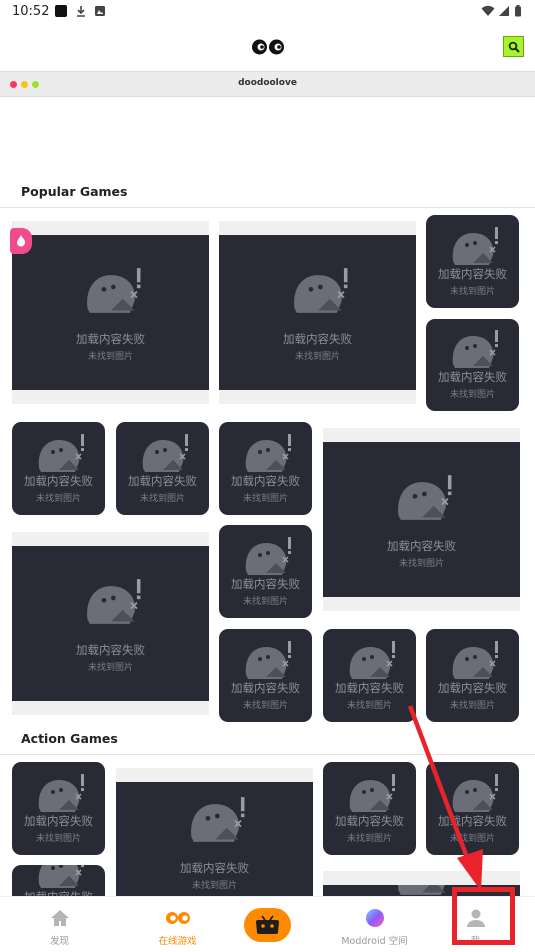 The image size is (535, 952). I want to click on bookmark-badge, so click(21, 241).